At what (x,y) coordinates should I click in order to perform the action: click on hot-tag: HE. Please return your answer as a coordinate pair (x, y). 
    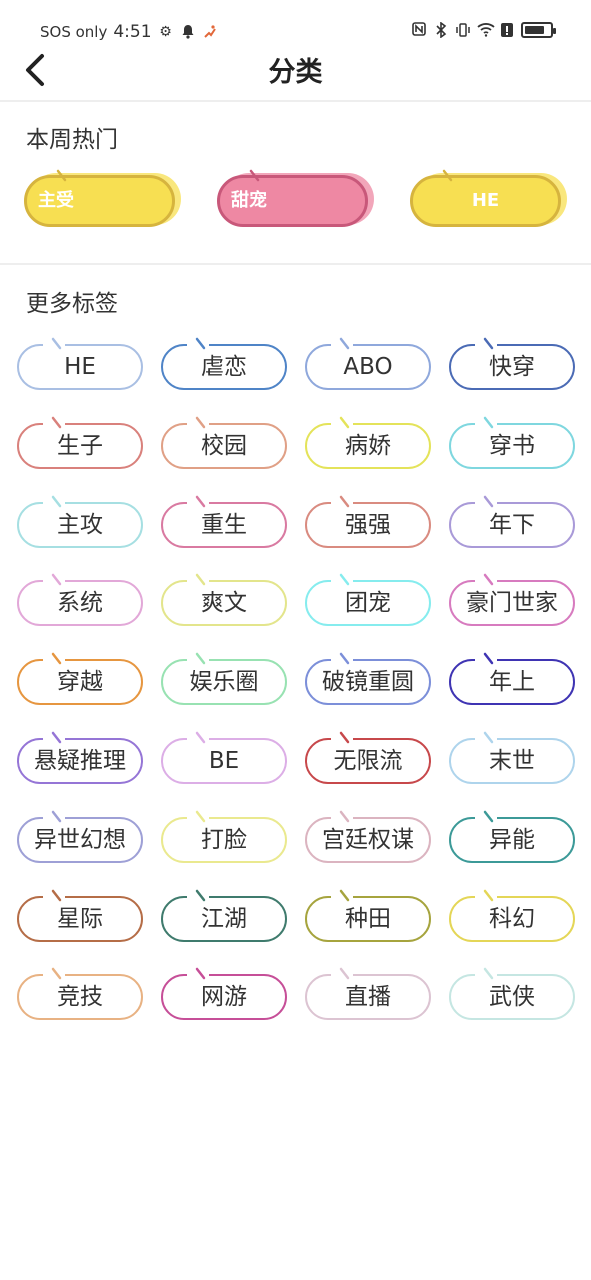
    Looking at the image, I should click on (488, 199).